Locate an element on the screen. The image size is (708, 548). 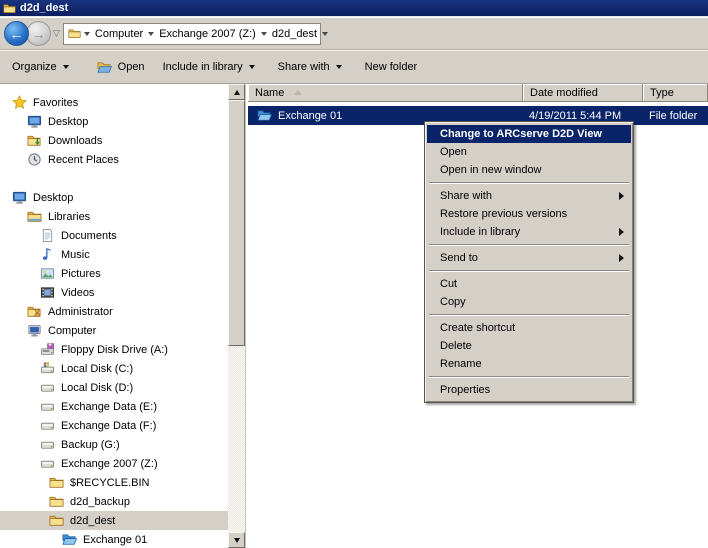
menu-item-rename: Rename is located at coordinates (529, 364).